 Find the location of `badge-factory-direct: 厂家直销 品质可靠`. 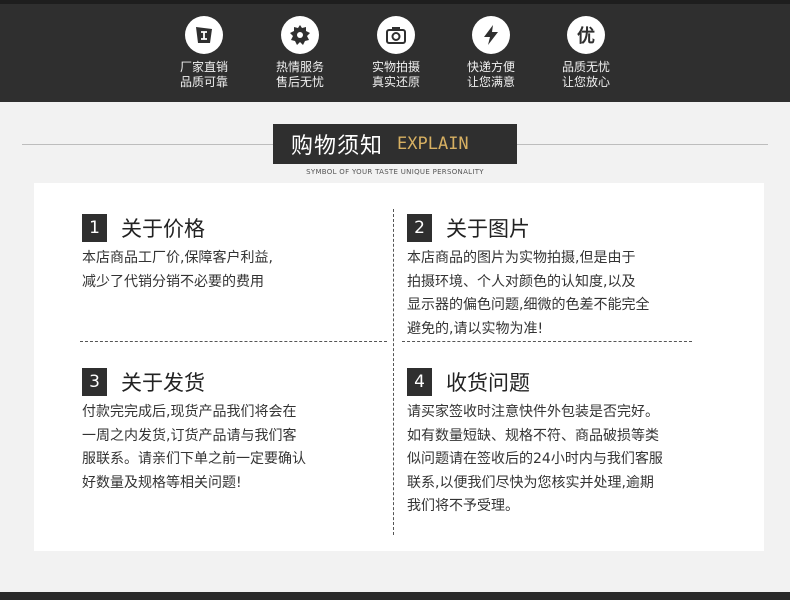

badge-factory-direct: 厂家直销 品质可靠 is located at coordinates (204, 53).